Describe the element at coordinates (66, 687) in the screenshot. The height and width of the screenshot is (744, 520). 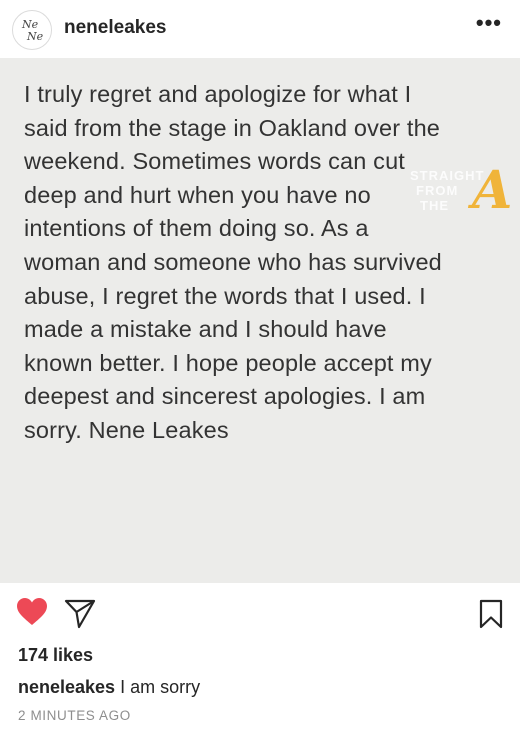
I see `caption-username: neneleakes` at that location.